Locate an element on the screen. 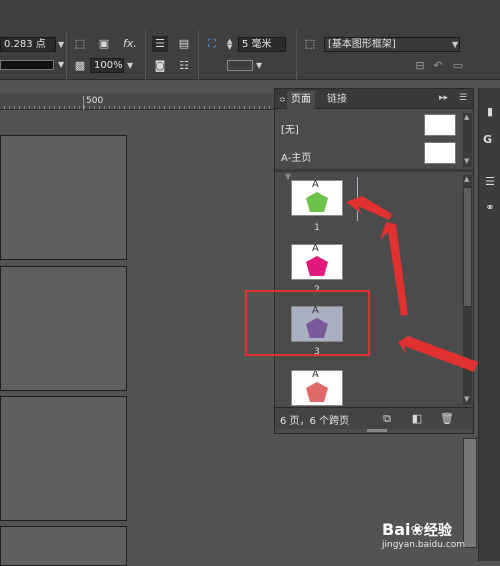  watermark: Bai❀经验 jingyan.baidu.com is located at coordinates (423, 535).